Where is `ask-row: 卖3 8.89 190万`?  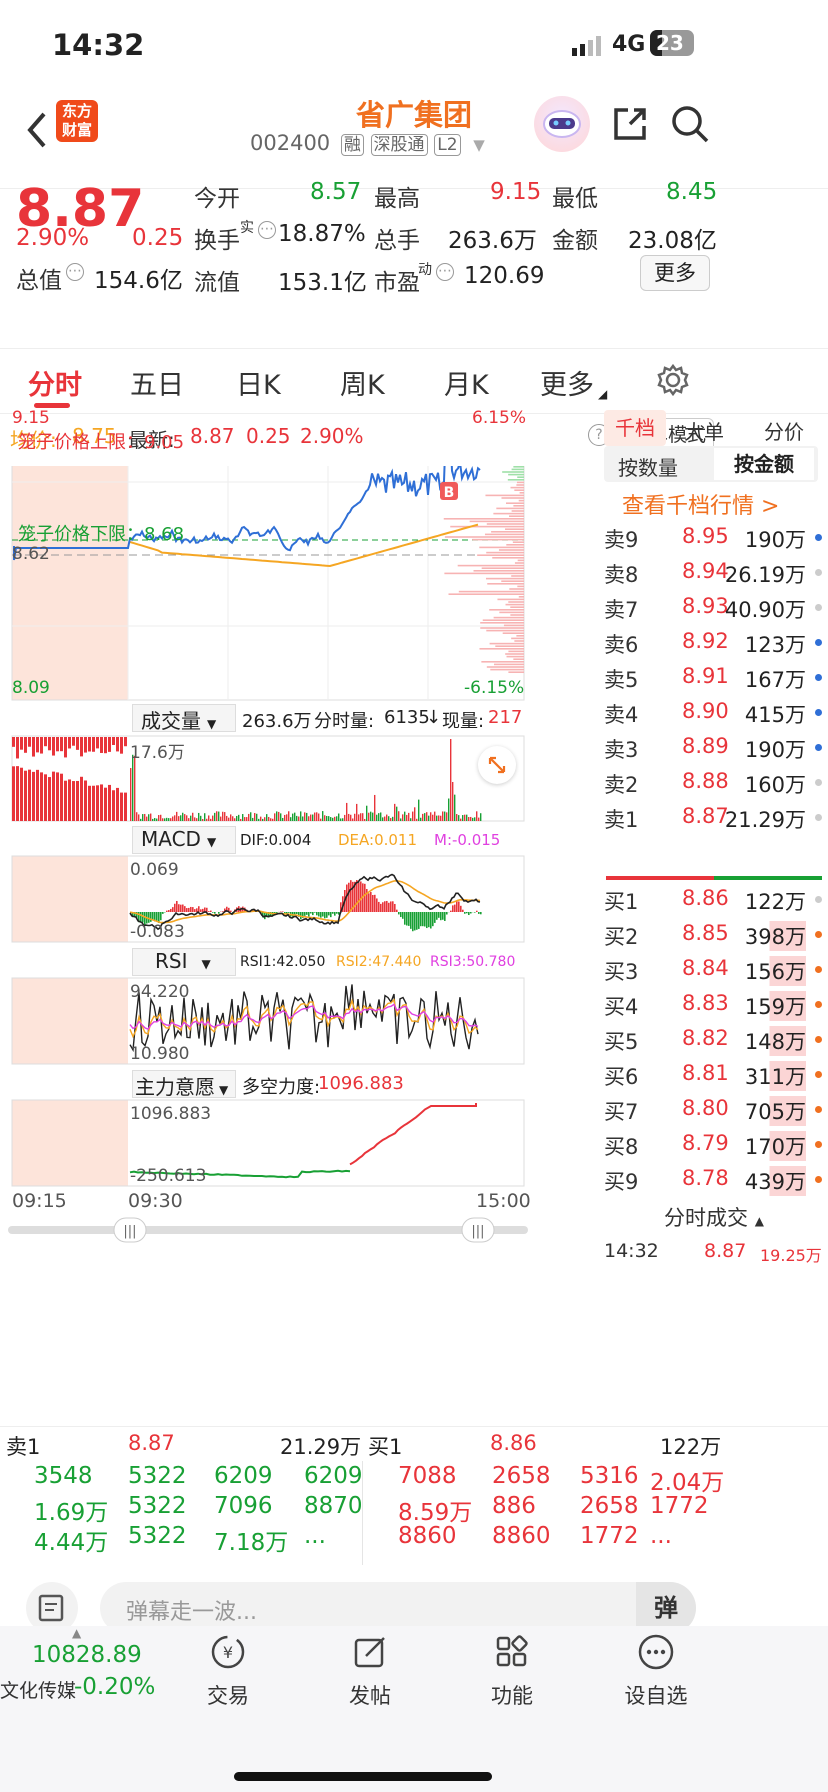 ask-row: 卖3 8.89 190万 is located at coordinates (714, 748).